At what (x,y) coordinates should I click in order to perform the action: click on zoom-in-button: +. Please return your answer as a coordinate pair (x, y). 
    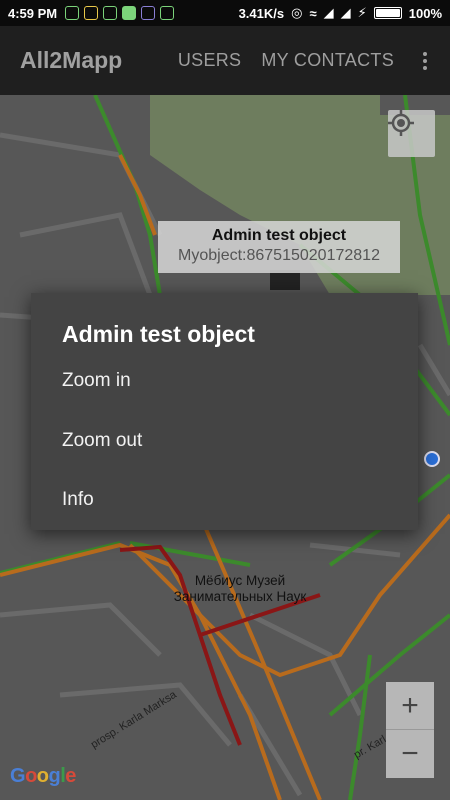
    Looking at the image, I should click on (410, 706).